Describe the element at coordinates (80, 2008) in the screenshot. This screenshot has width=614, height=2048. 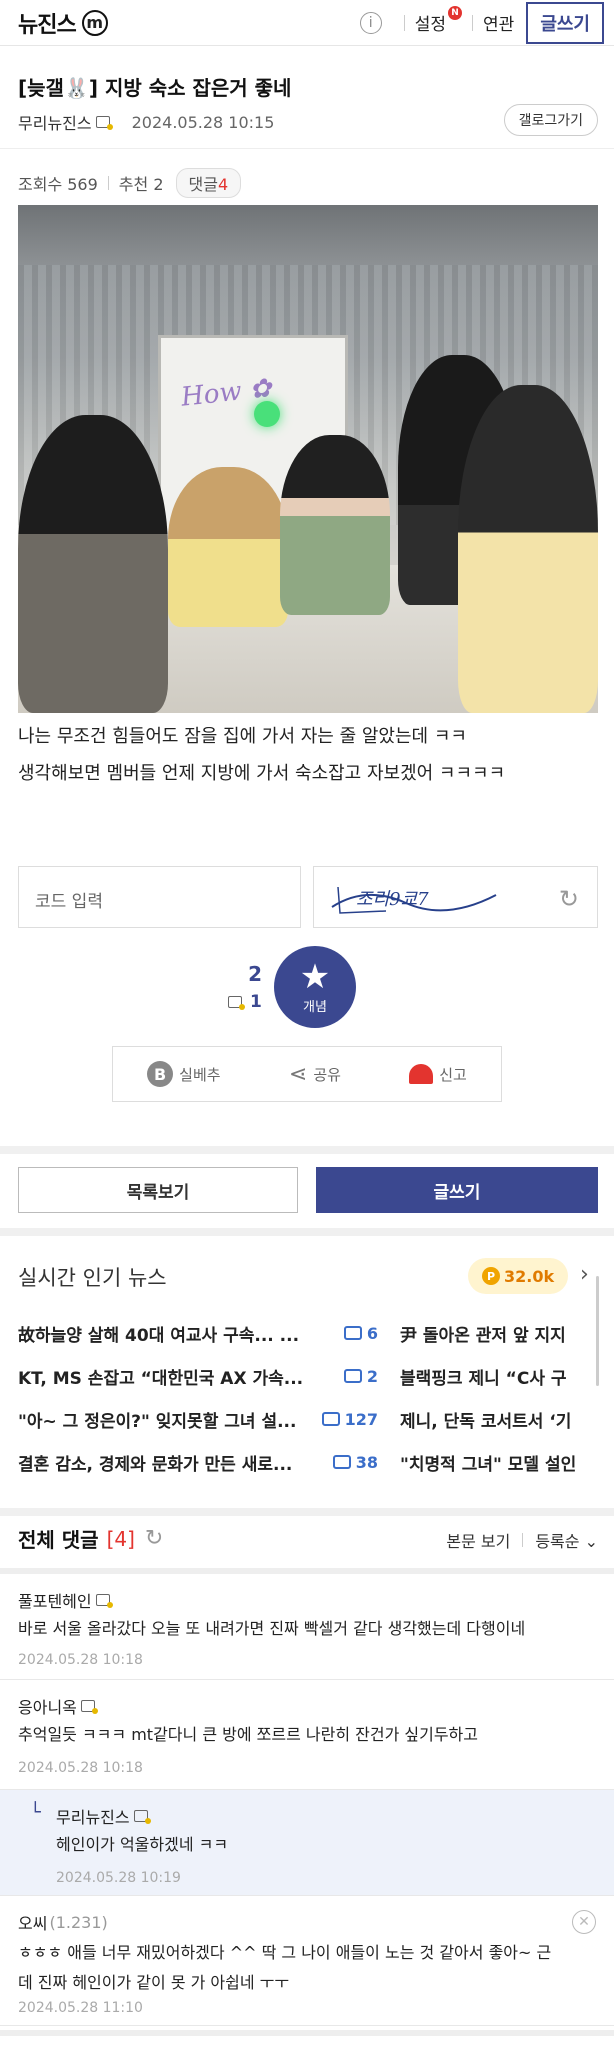
I see `comment-date: 2024.05.28 11:10` at that location.